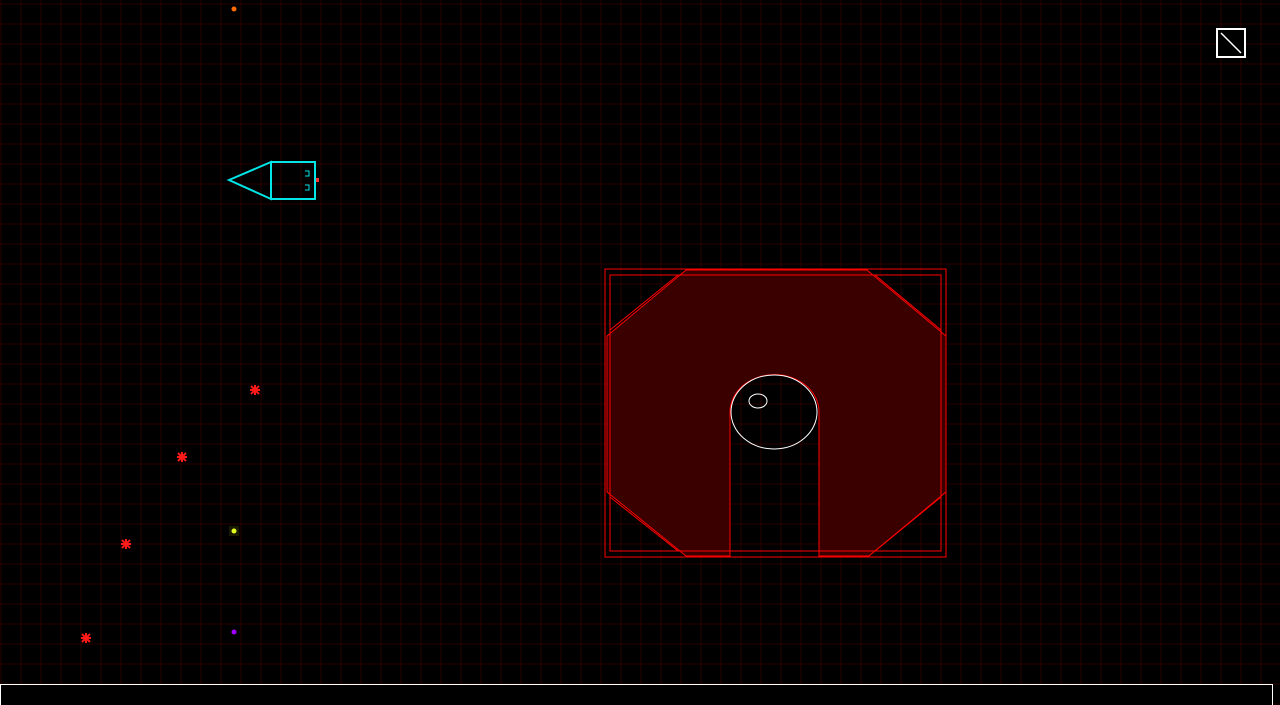 This screenshot has height=705, width=1280. What do you see at coordinates (234, 531) in the screenshot?
I see `yellow-pickup` at bounding box center [234, 531].